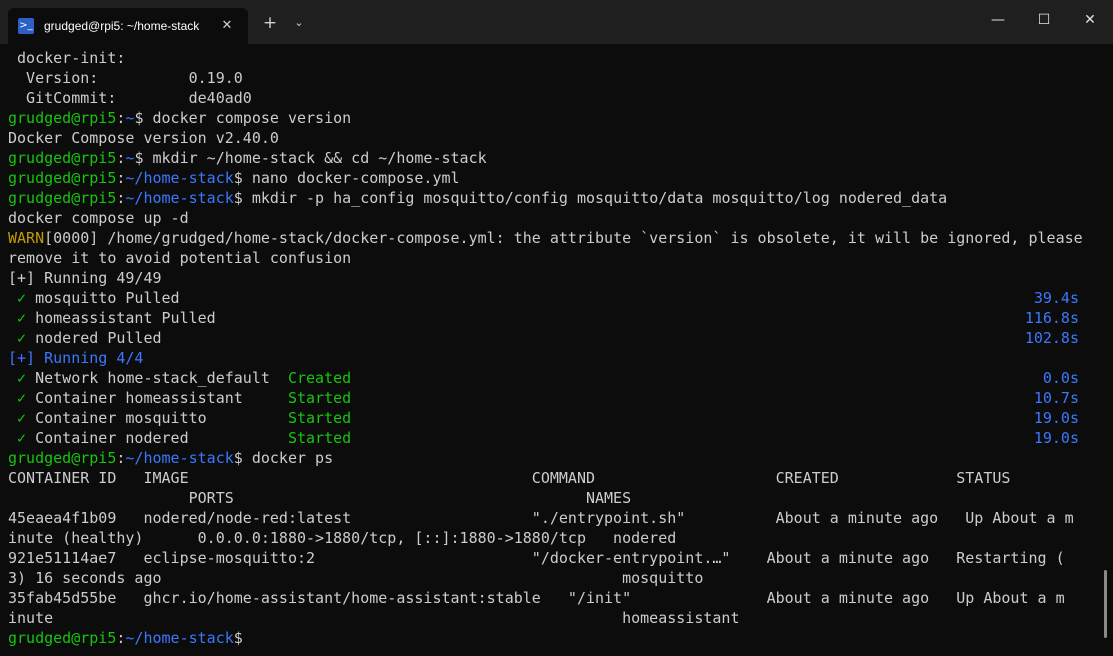 The height and width of the screenshot is (656, 1113). Describe the element at coordinates (1105, 604) in the screenshot. I see `scrollbar` at that location.